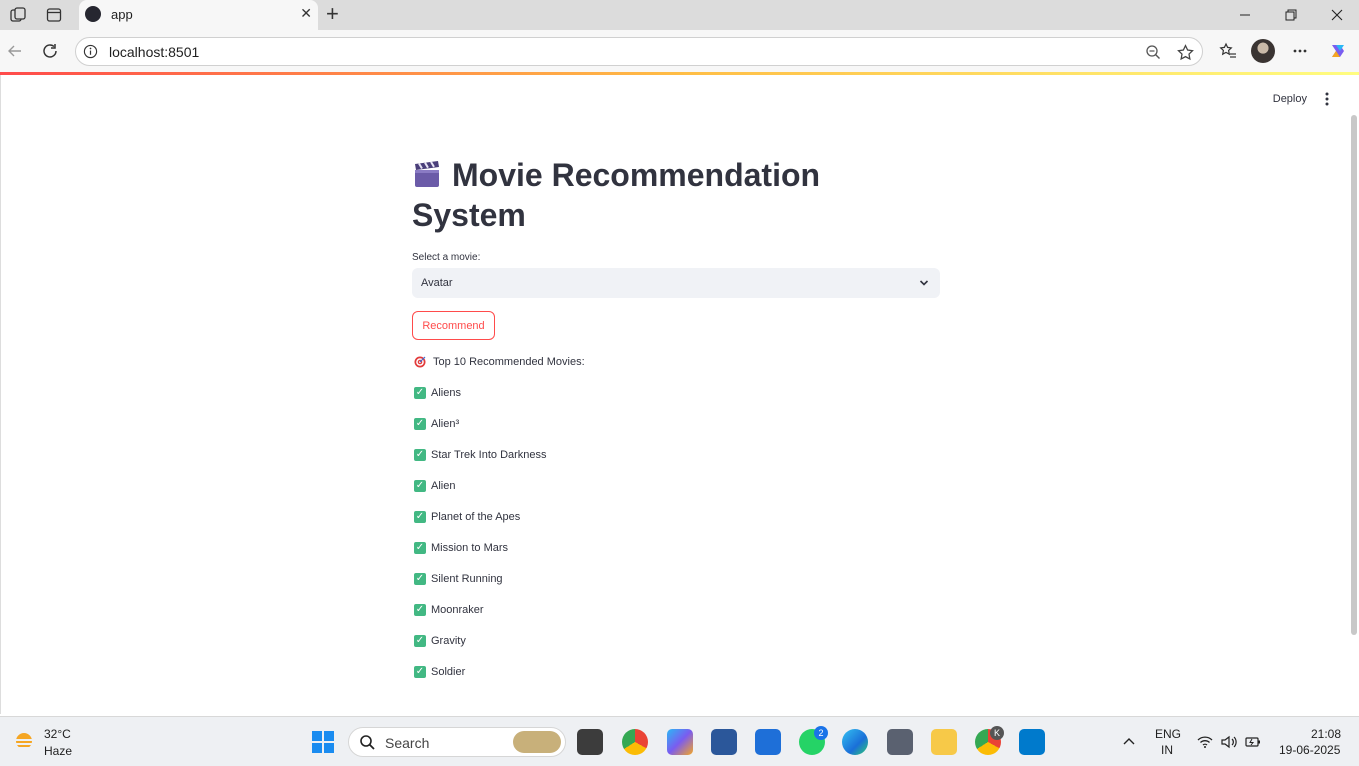 This screenshot has height=766, width=1359. I want to click on movie-select-value: Avatar, so click(437, 283).